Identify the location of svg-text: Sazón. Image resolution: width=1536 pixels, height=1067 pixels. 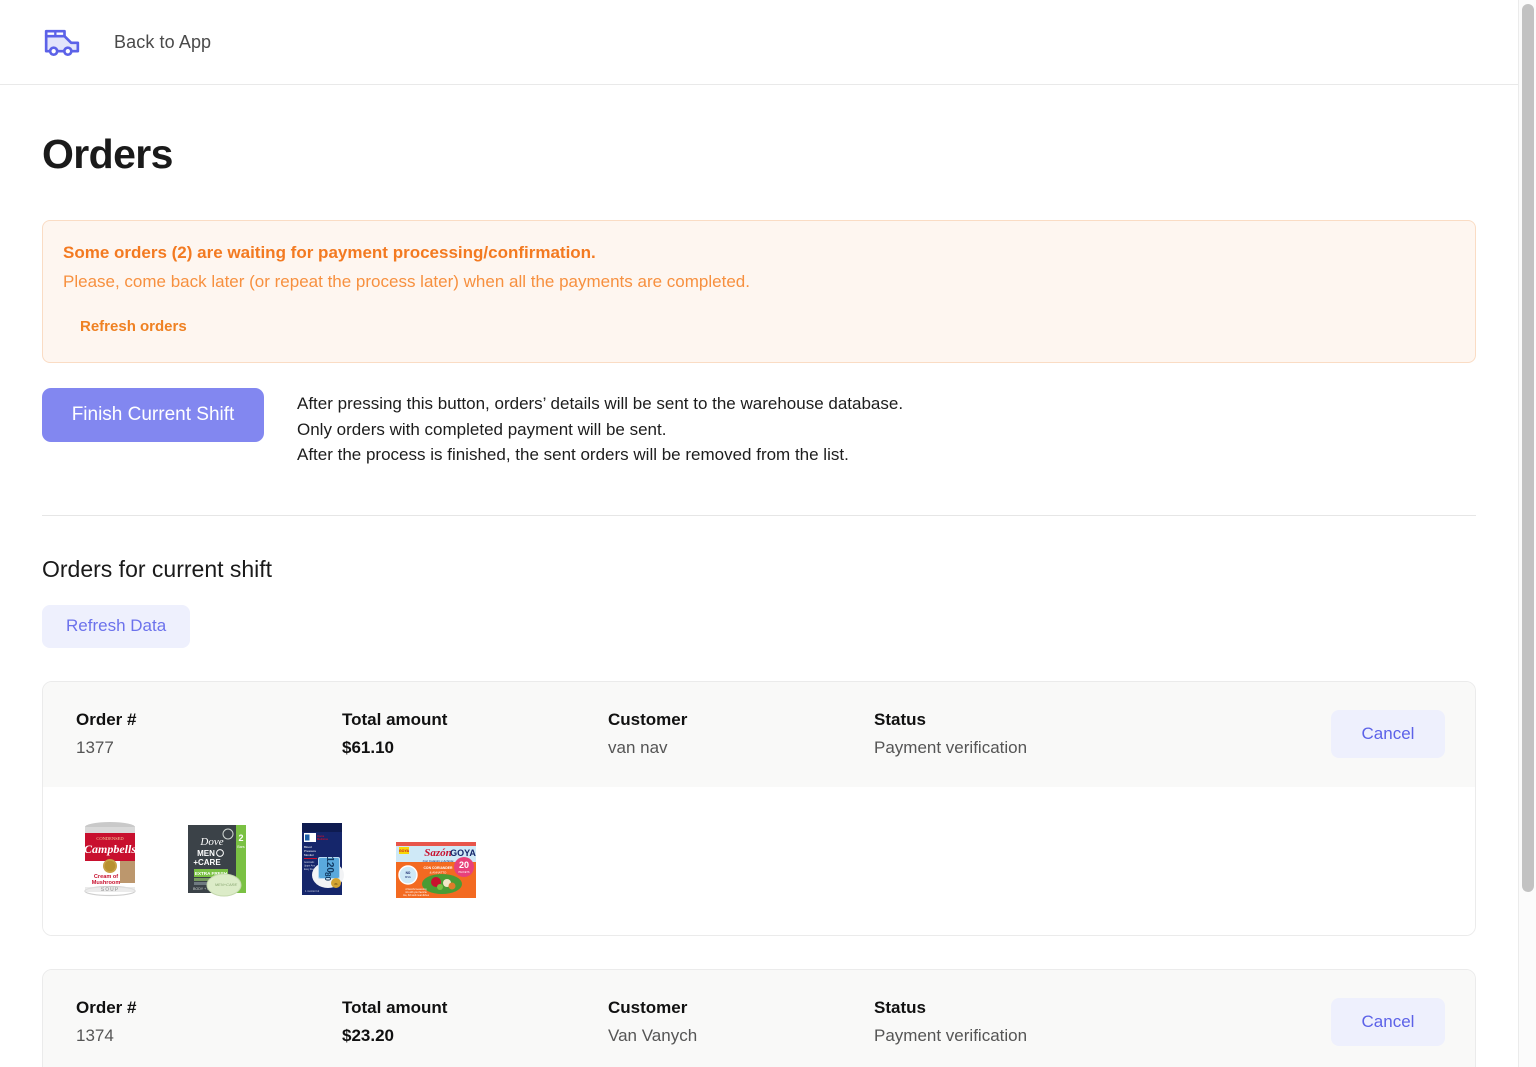
(438, 853).